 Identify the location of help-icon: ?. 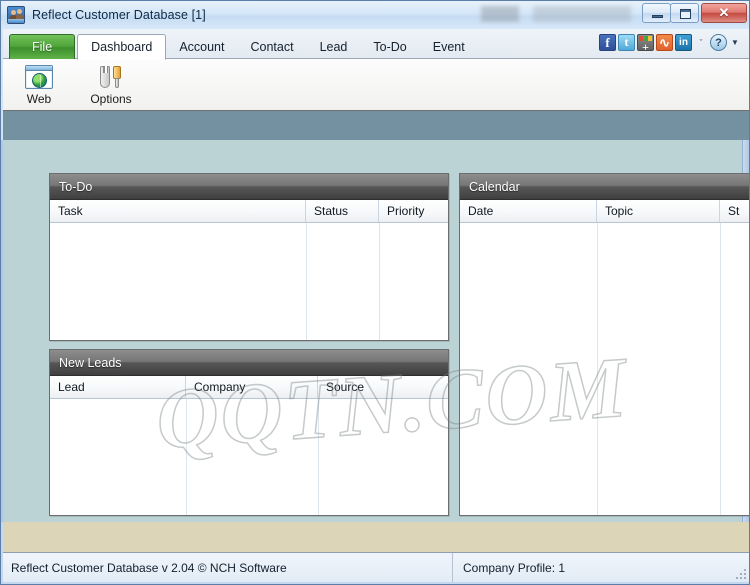
(718, 42).